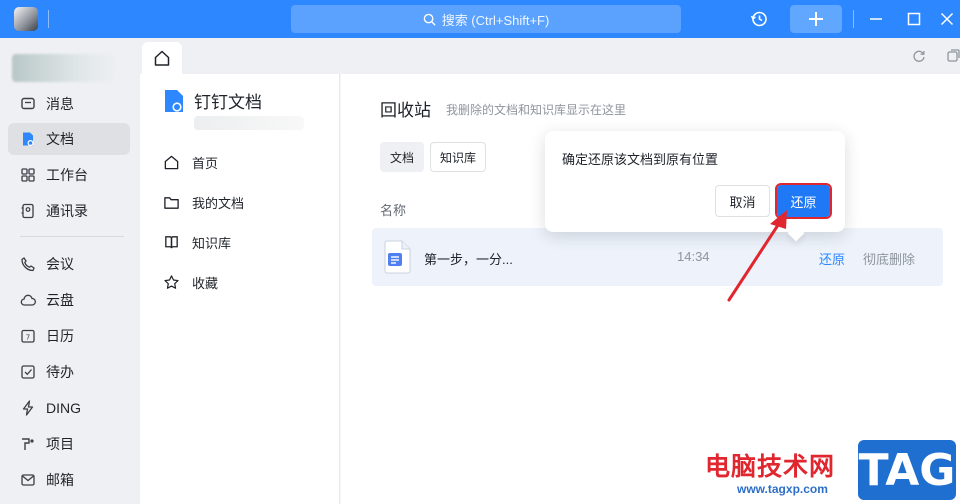 This screenshot has height=504, width=960. What do you see at coordinates (60, 139) in the screenshot?
I see `nav-label: 文档` at bounding box center [60, 139].